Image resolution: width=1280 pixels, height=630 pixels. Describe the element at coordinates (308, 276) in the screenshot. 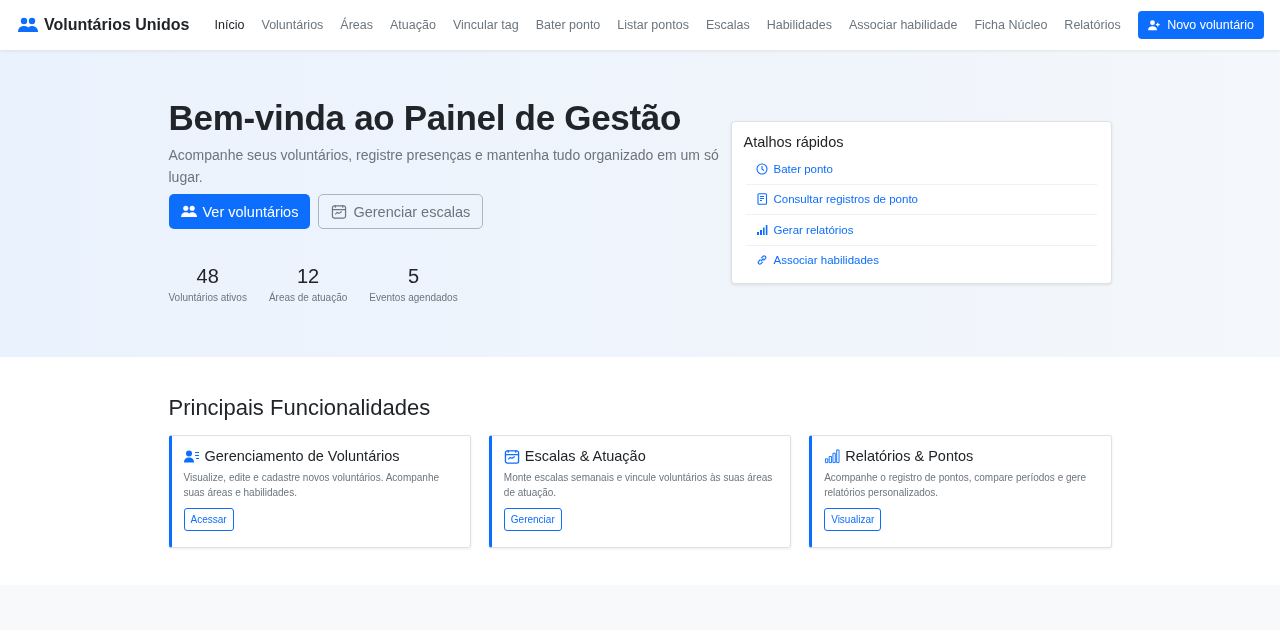

I see `stat-value: 12` at that location.